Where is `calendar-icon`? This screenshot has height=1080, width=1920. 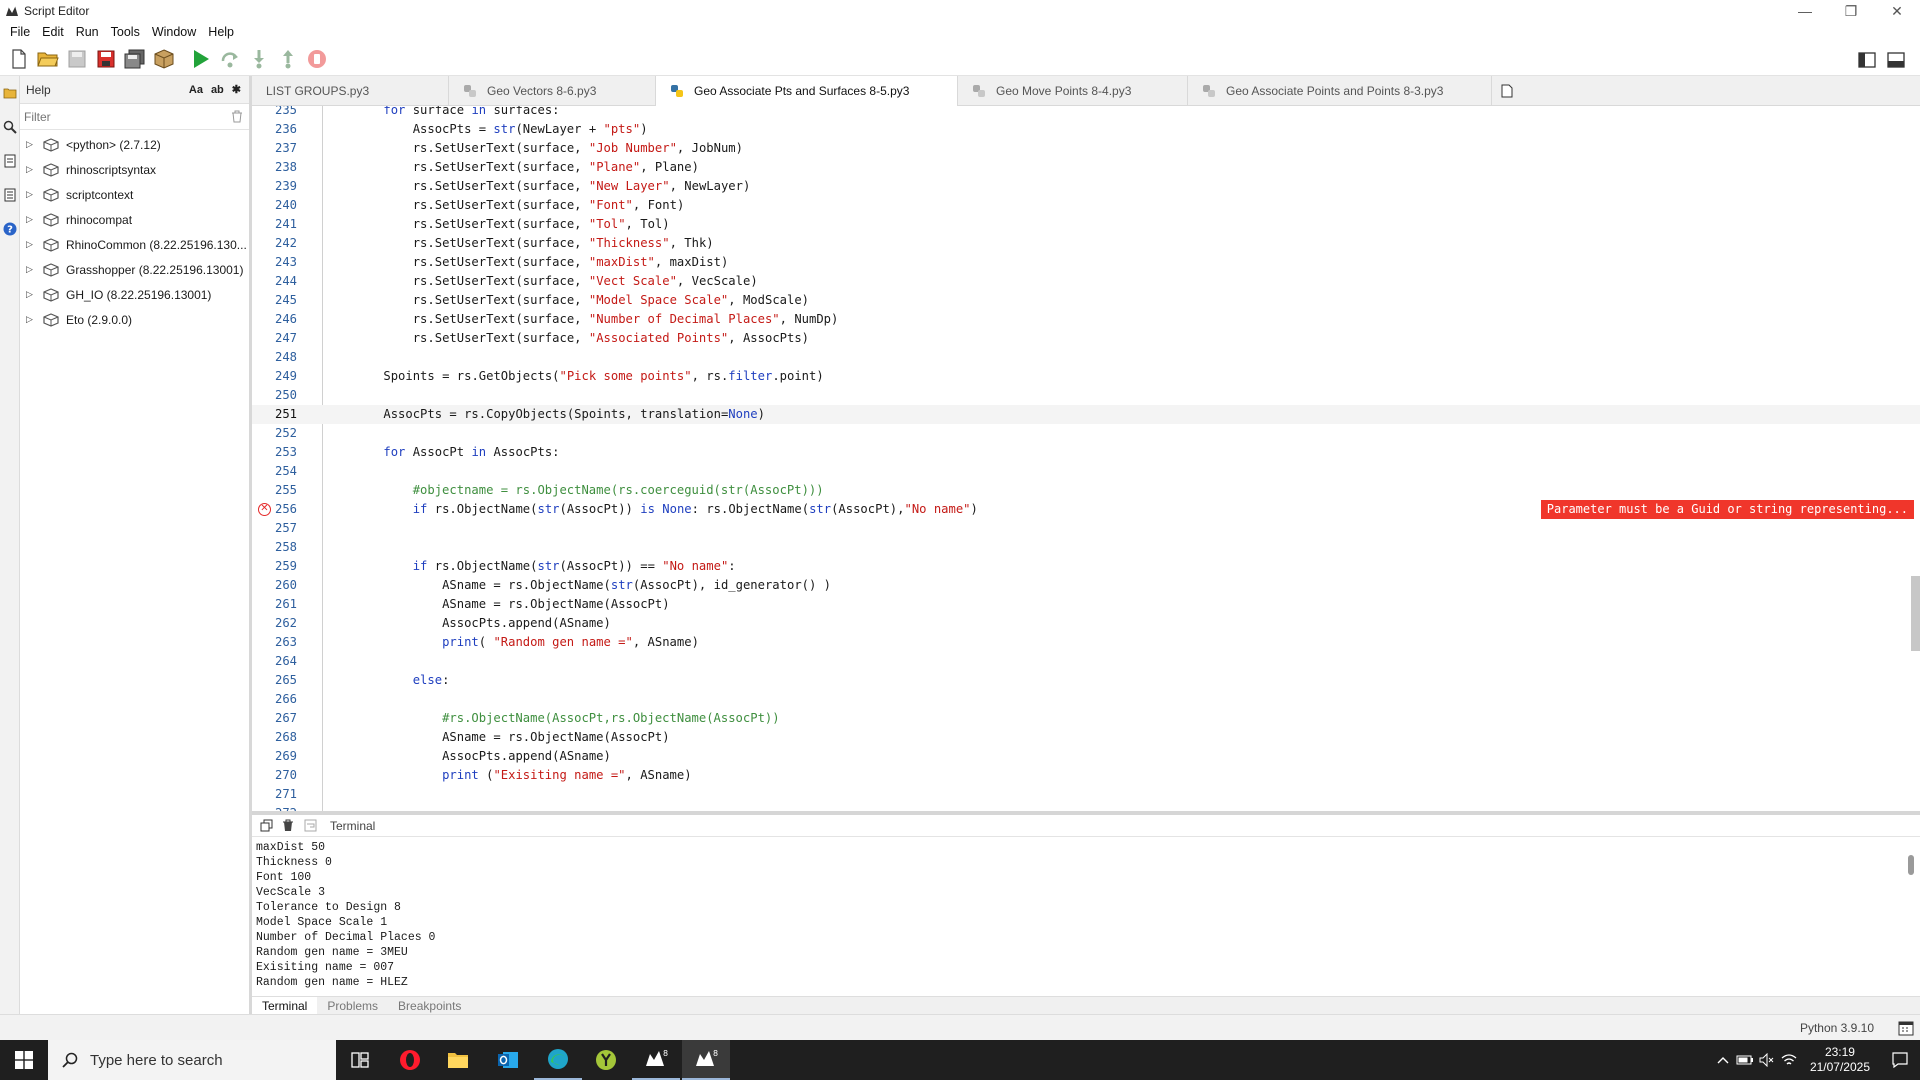
calendar-icon is located at coordinates (1906, 1028).